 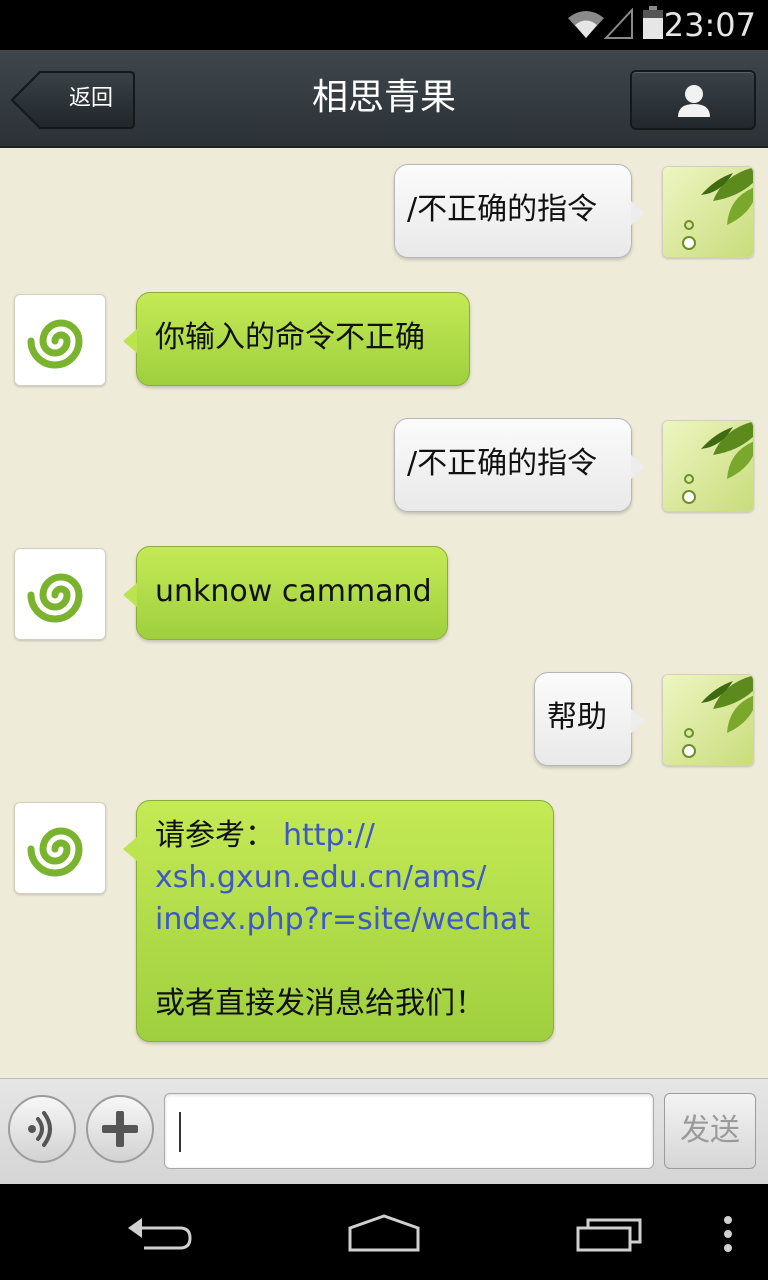 I want to click on message-bubble-sent: 帮助, so click(x=589, y=719).